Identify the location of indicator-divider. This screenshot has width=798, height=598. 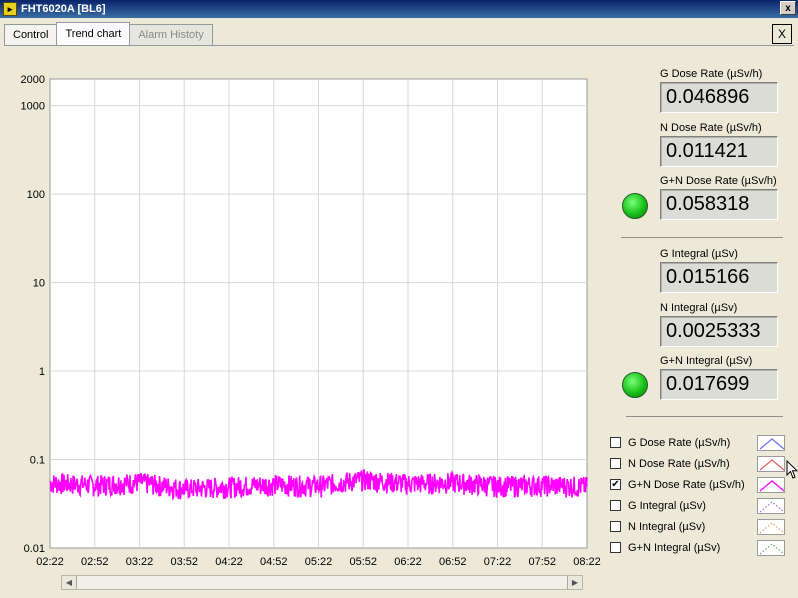
(702, 237).